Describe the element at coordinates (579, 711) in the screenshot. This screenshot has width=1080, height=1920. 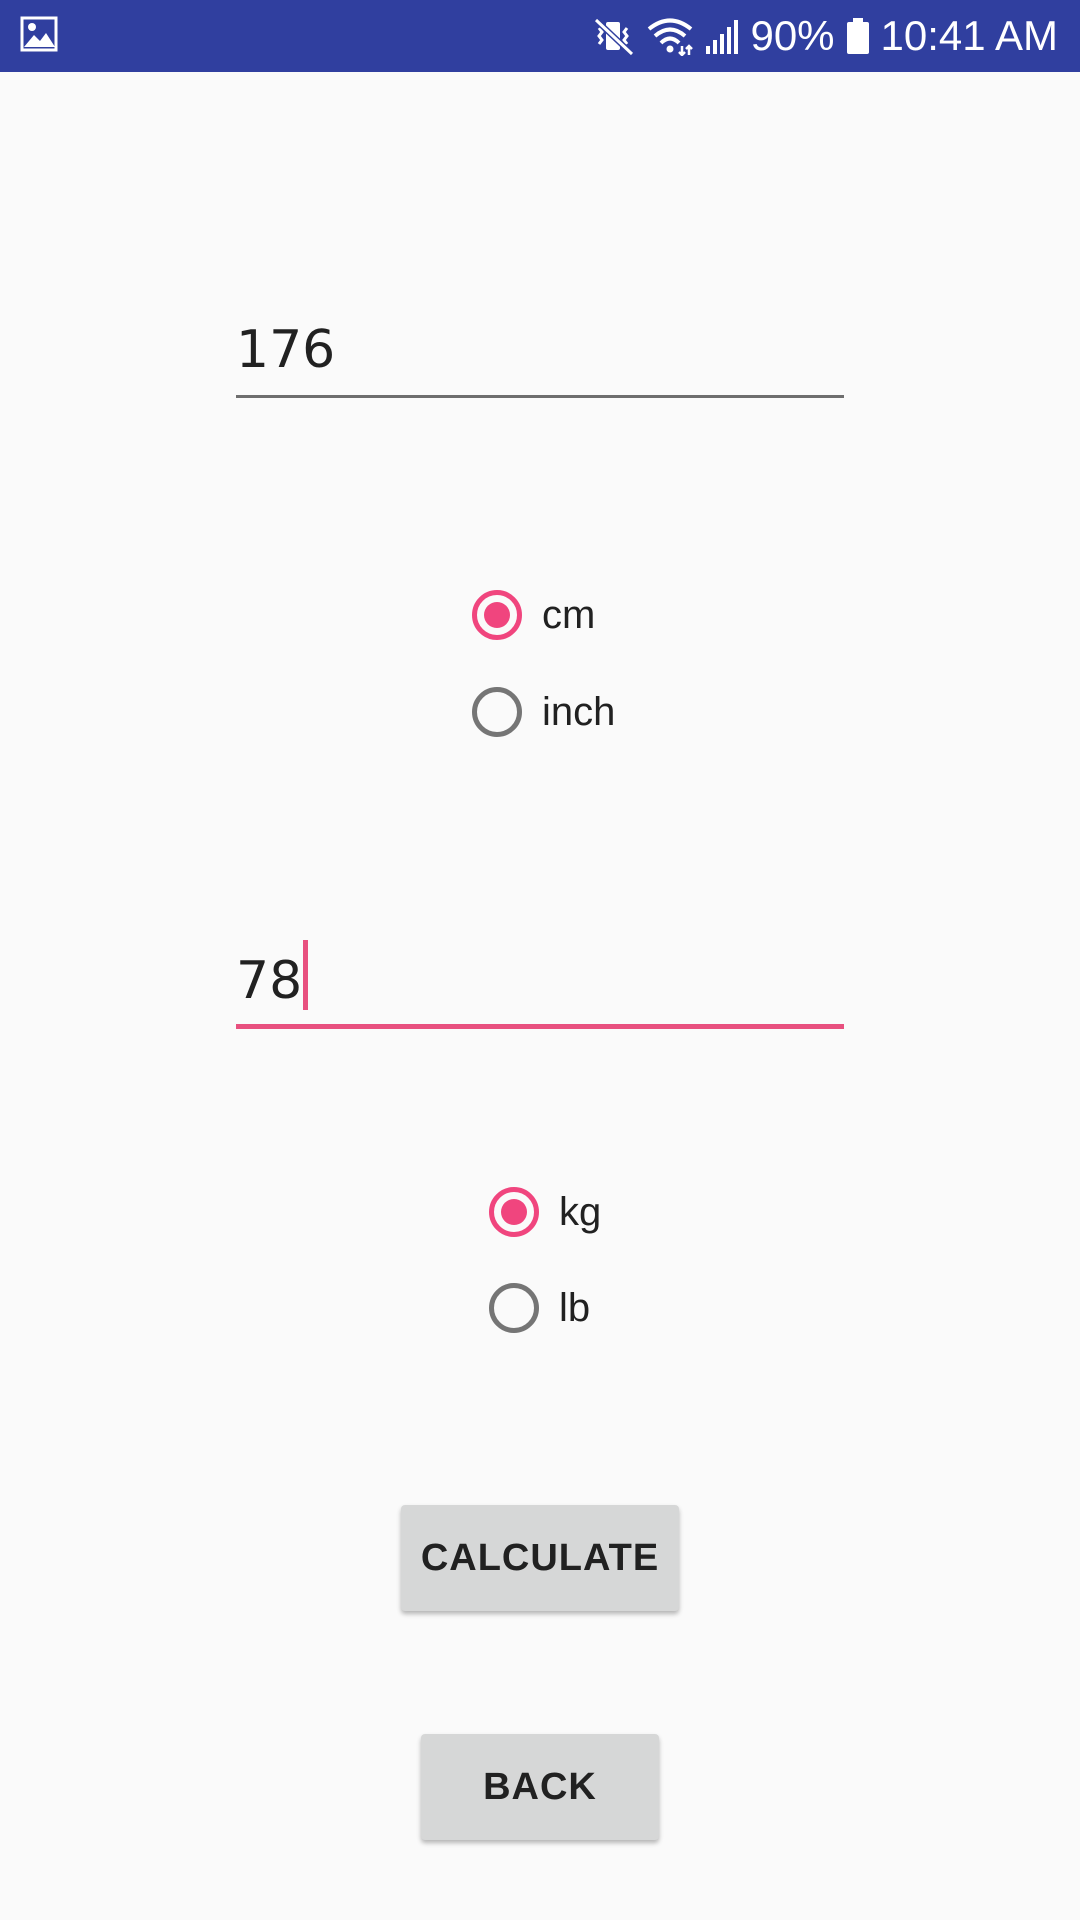
I see `radio-inch-label: inch` at that location.